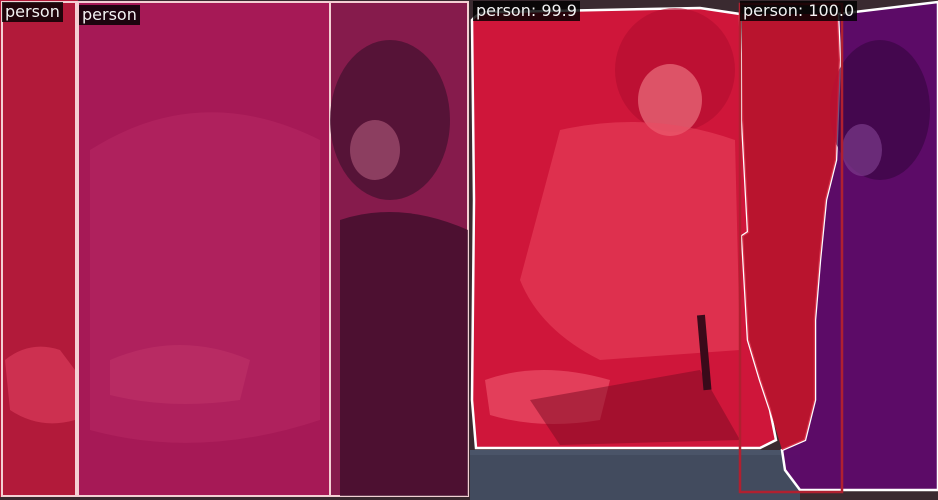 This screenshot has width=938, height=500. Describe the element at coordinates (375, 150) in the screenshot. I see `face-woman` at that location.